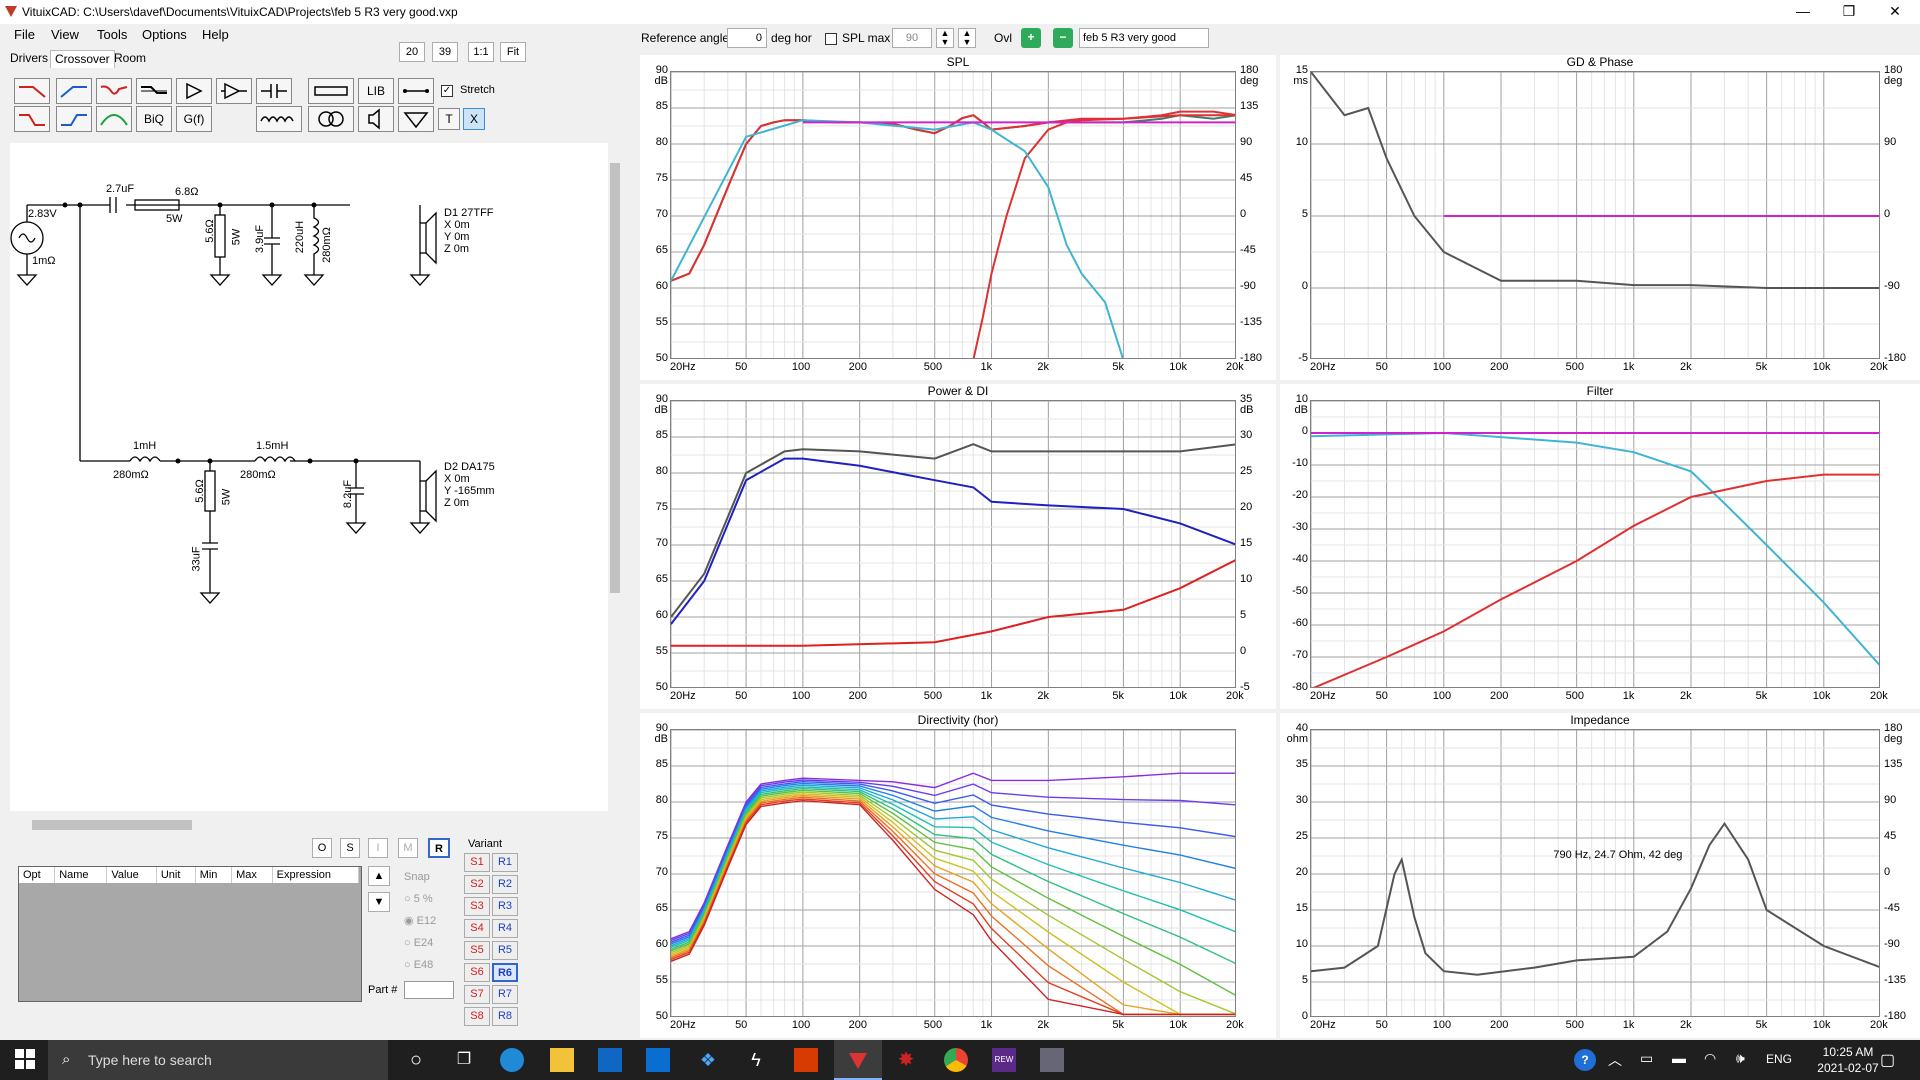  What do you see at coordinates (412, 52) in the screenshot?
I see `grid-x-field: 20` at bounding box center [412, 52].